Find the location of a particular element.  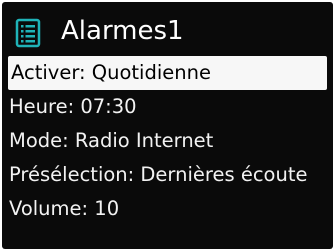

menu-item-volume: Volume: 10 is located at coordinates (167, 209).